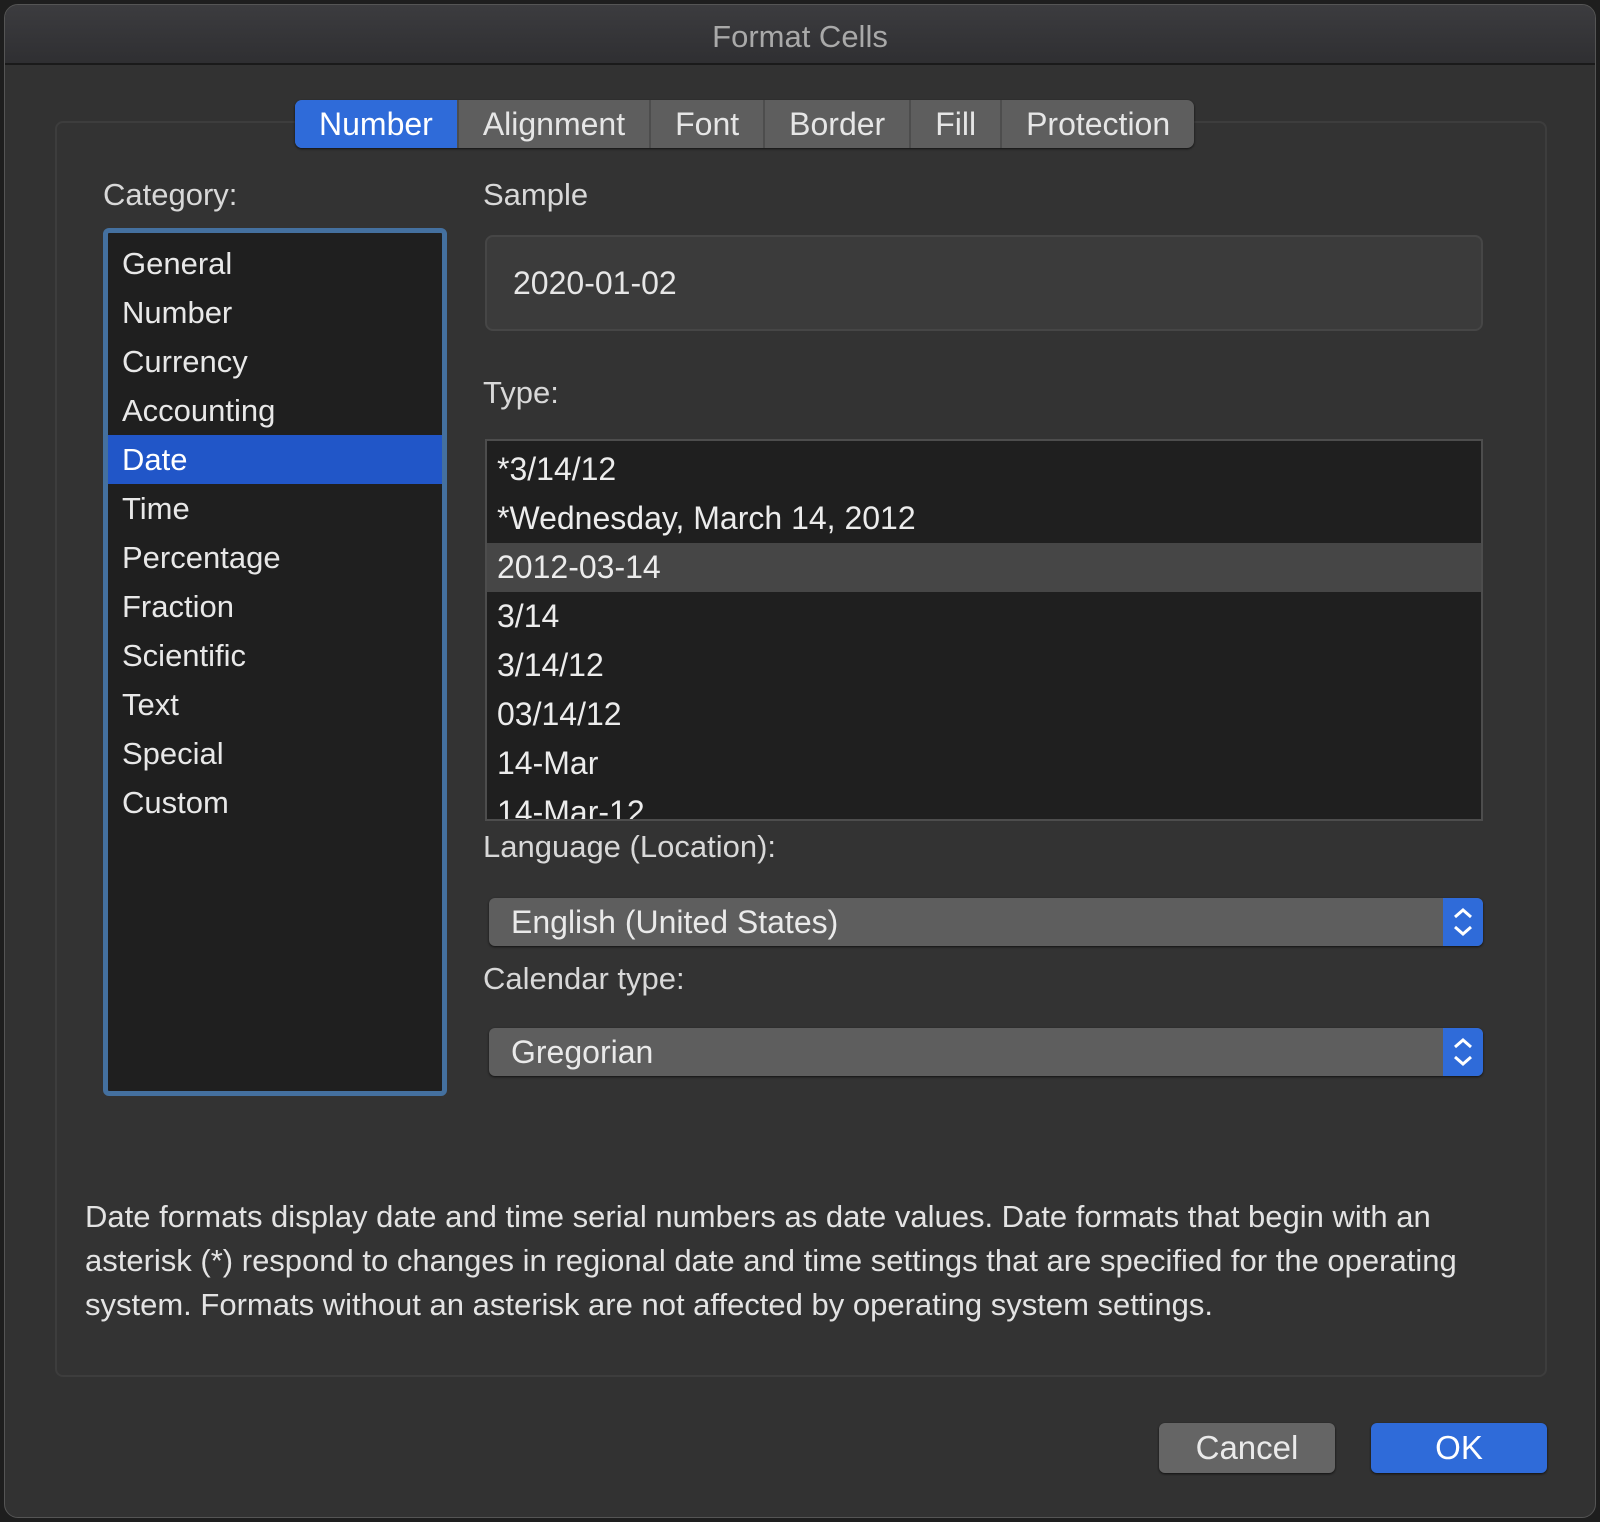 This screenshot has height=1522, width=1600. Describe the element at coordinates (1459, 1448) in the screenshot. I see `ok-button: OK` at that location.